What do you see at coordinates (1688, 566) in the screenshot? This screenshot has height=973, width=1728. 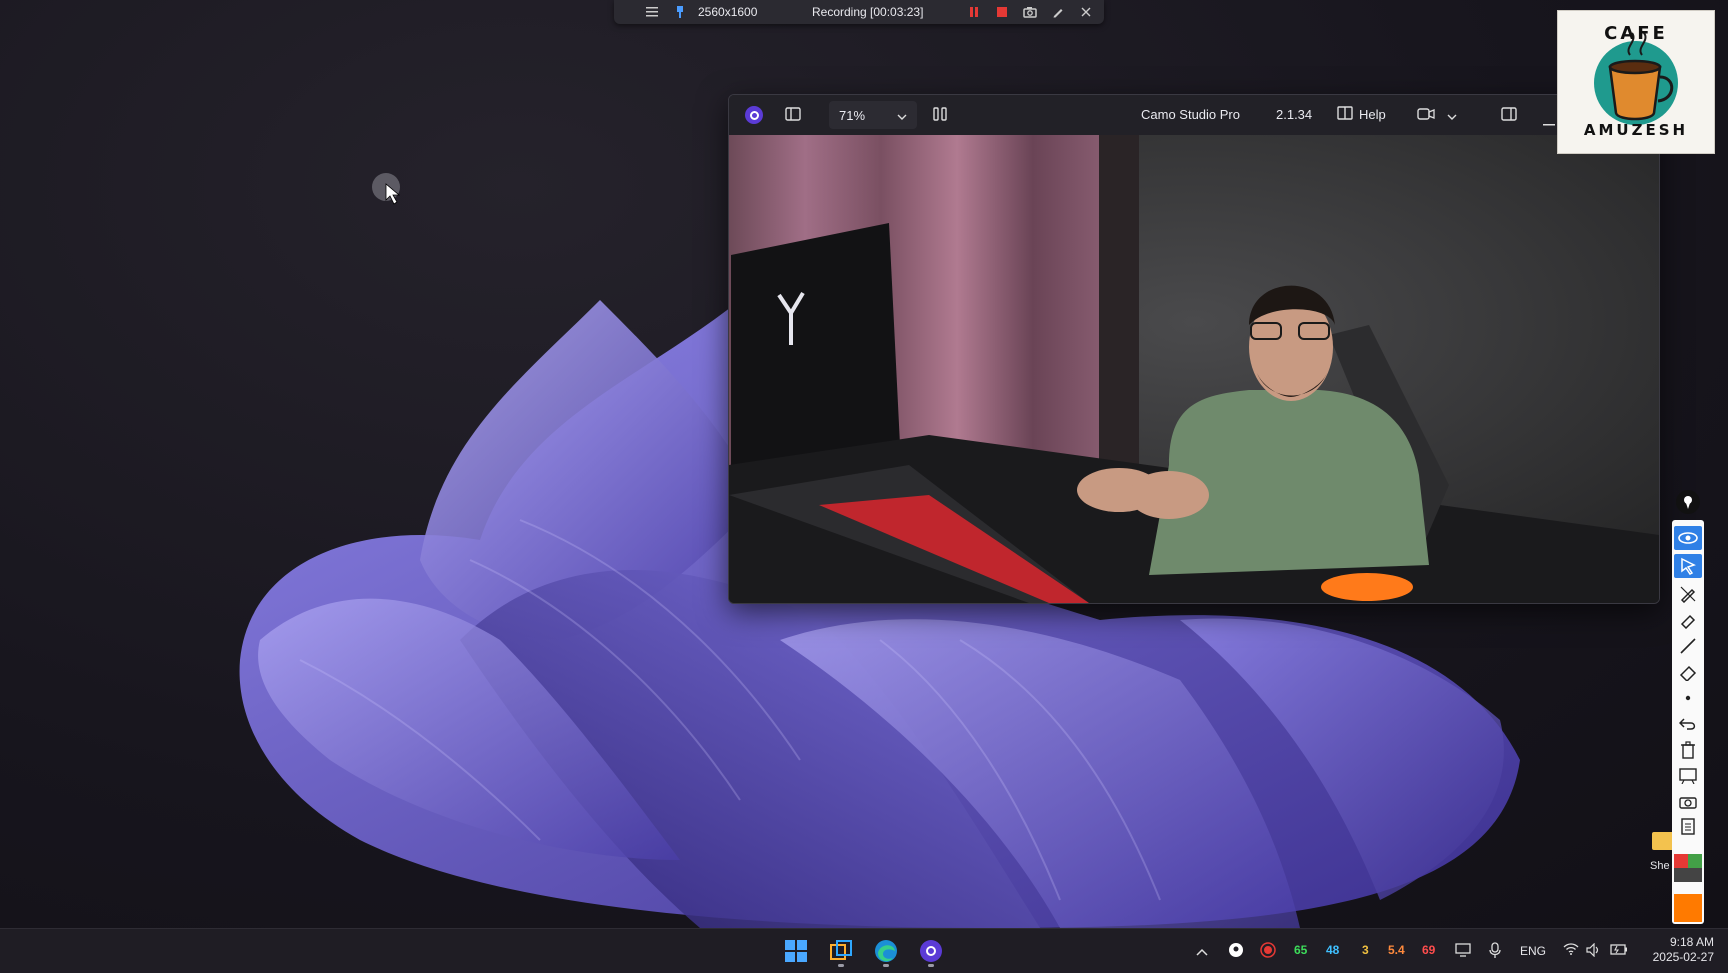 I see `pointer-icon` at bounding box center [1688, 566].